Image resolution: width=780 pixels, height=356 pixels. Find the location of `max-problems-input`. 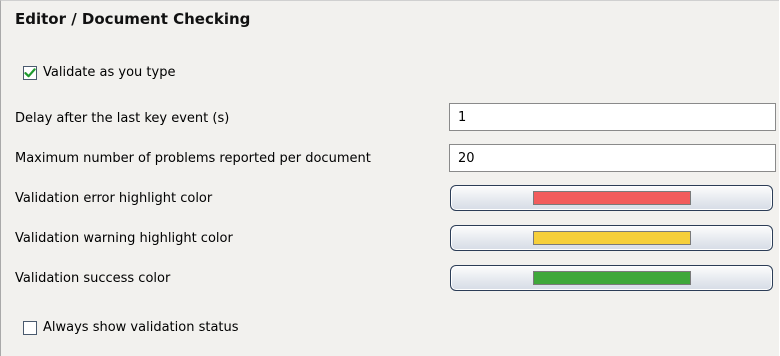

max-problems-input is located at coordinates (612, 158).